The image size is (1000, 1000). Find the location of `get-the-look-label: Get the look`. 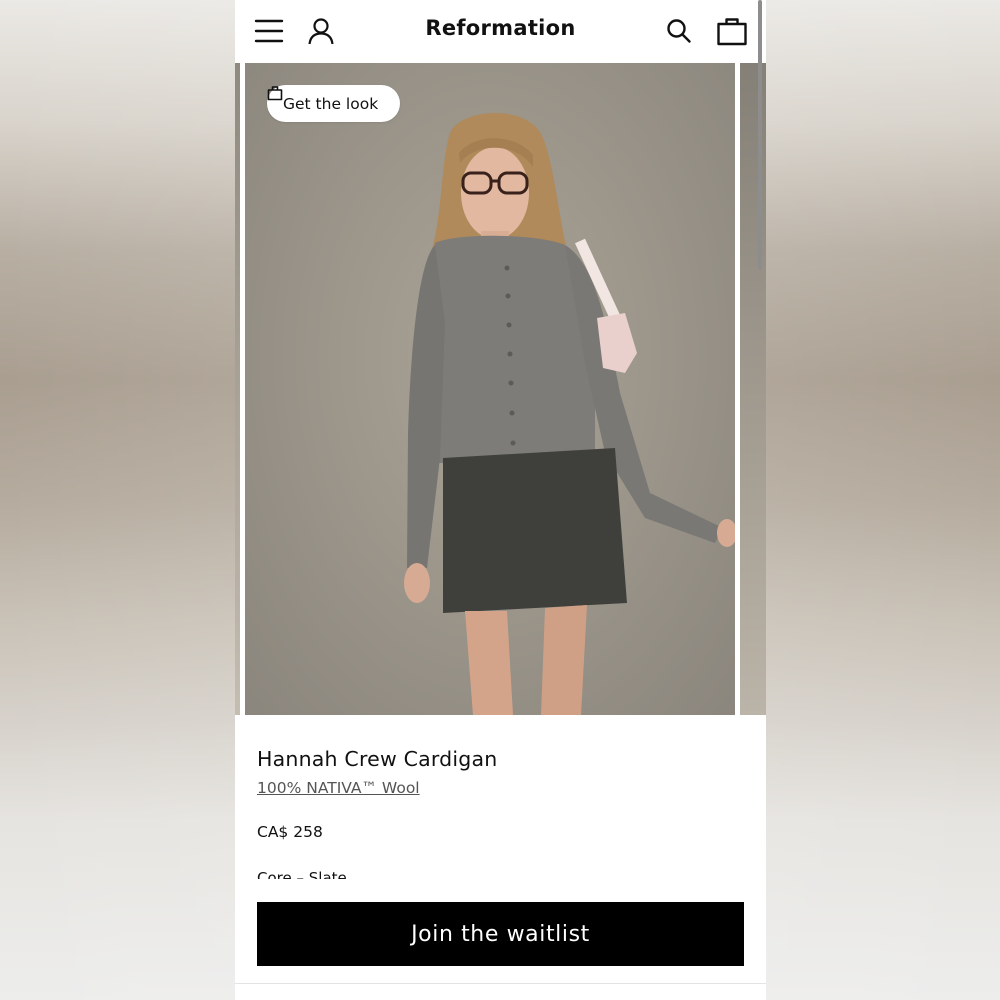

get-the-look-label: Get the look is located at coordinates (331, 103).